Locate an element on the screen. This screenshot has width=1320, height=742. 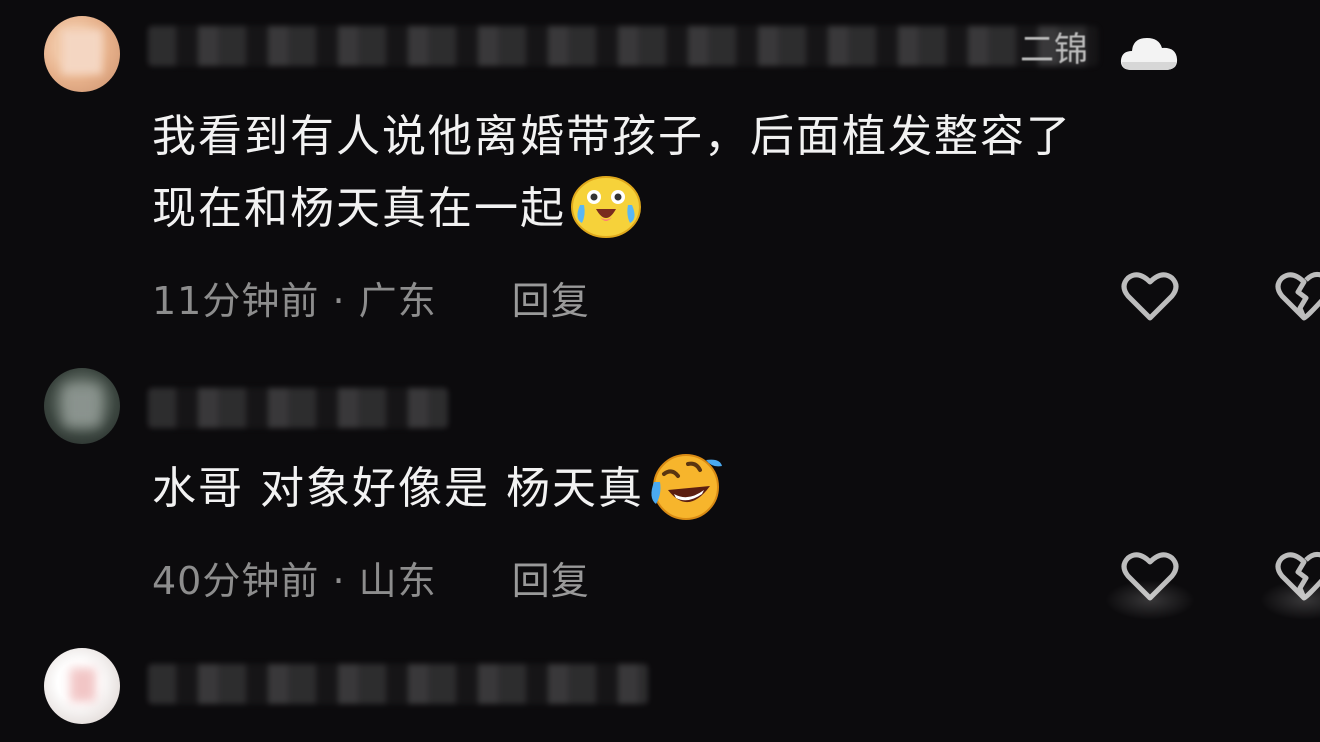
comment-time: 11分钟前 is located at coordinates (236, 301).